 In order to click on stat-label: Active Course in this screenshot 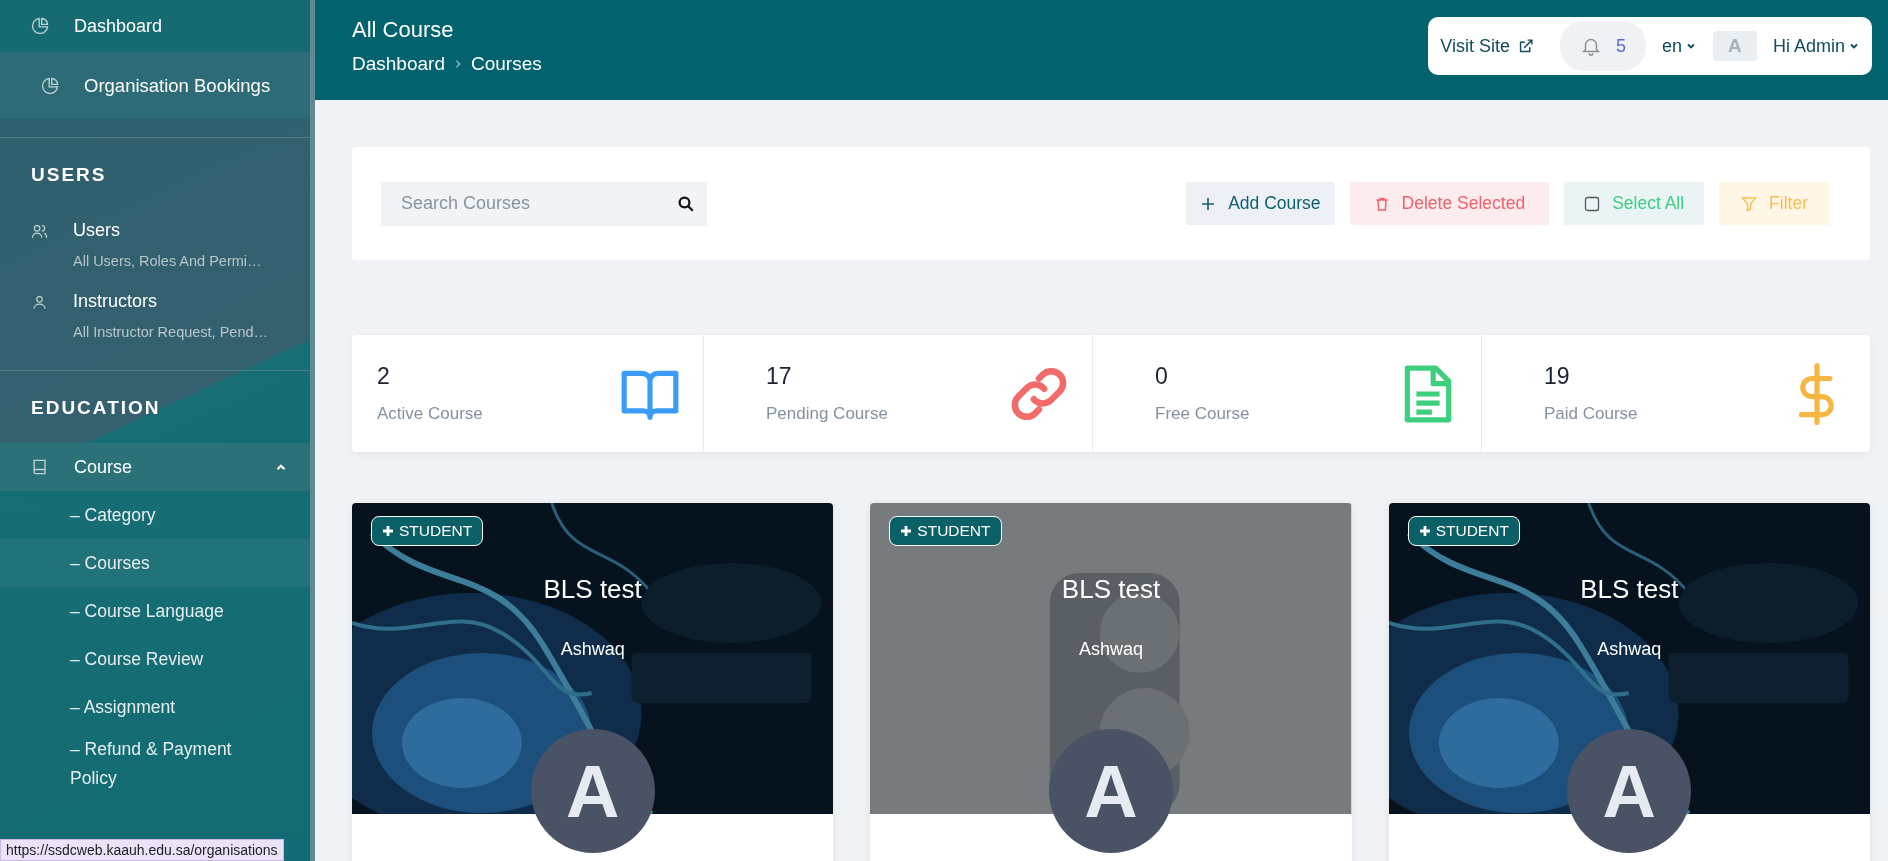, I will do `click(430, 414)`.